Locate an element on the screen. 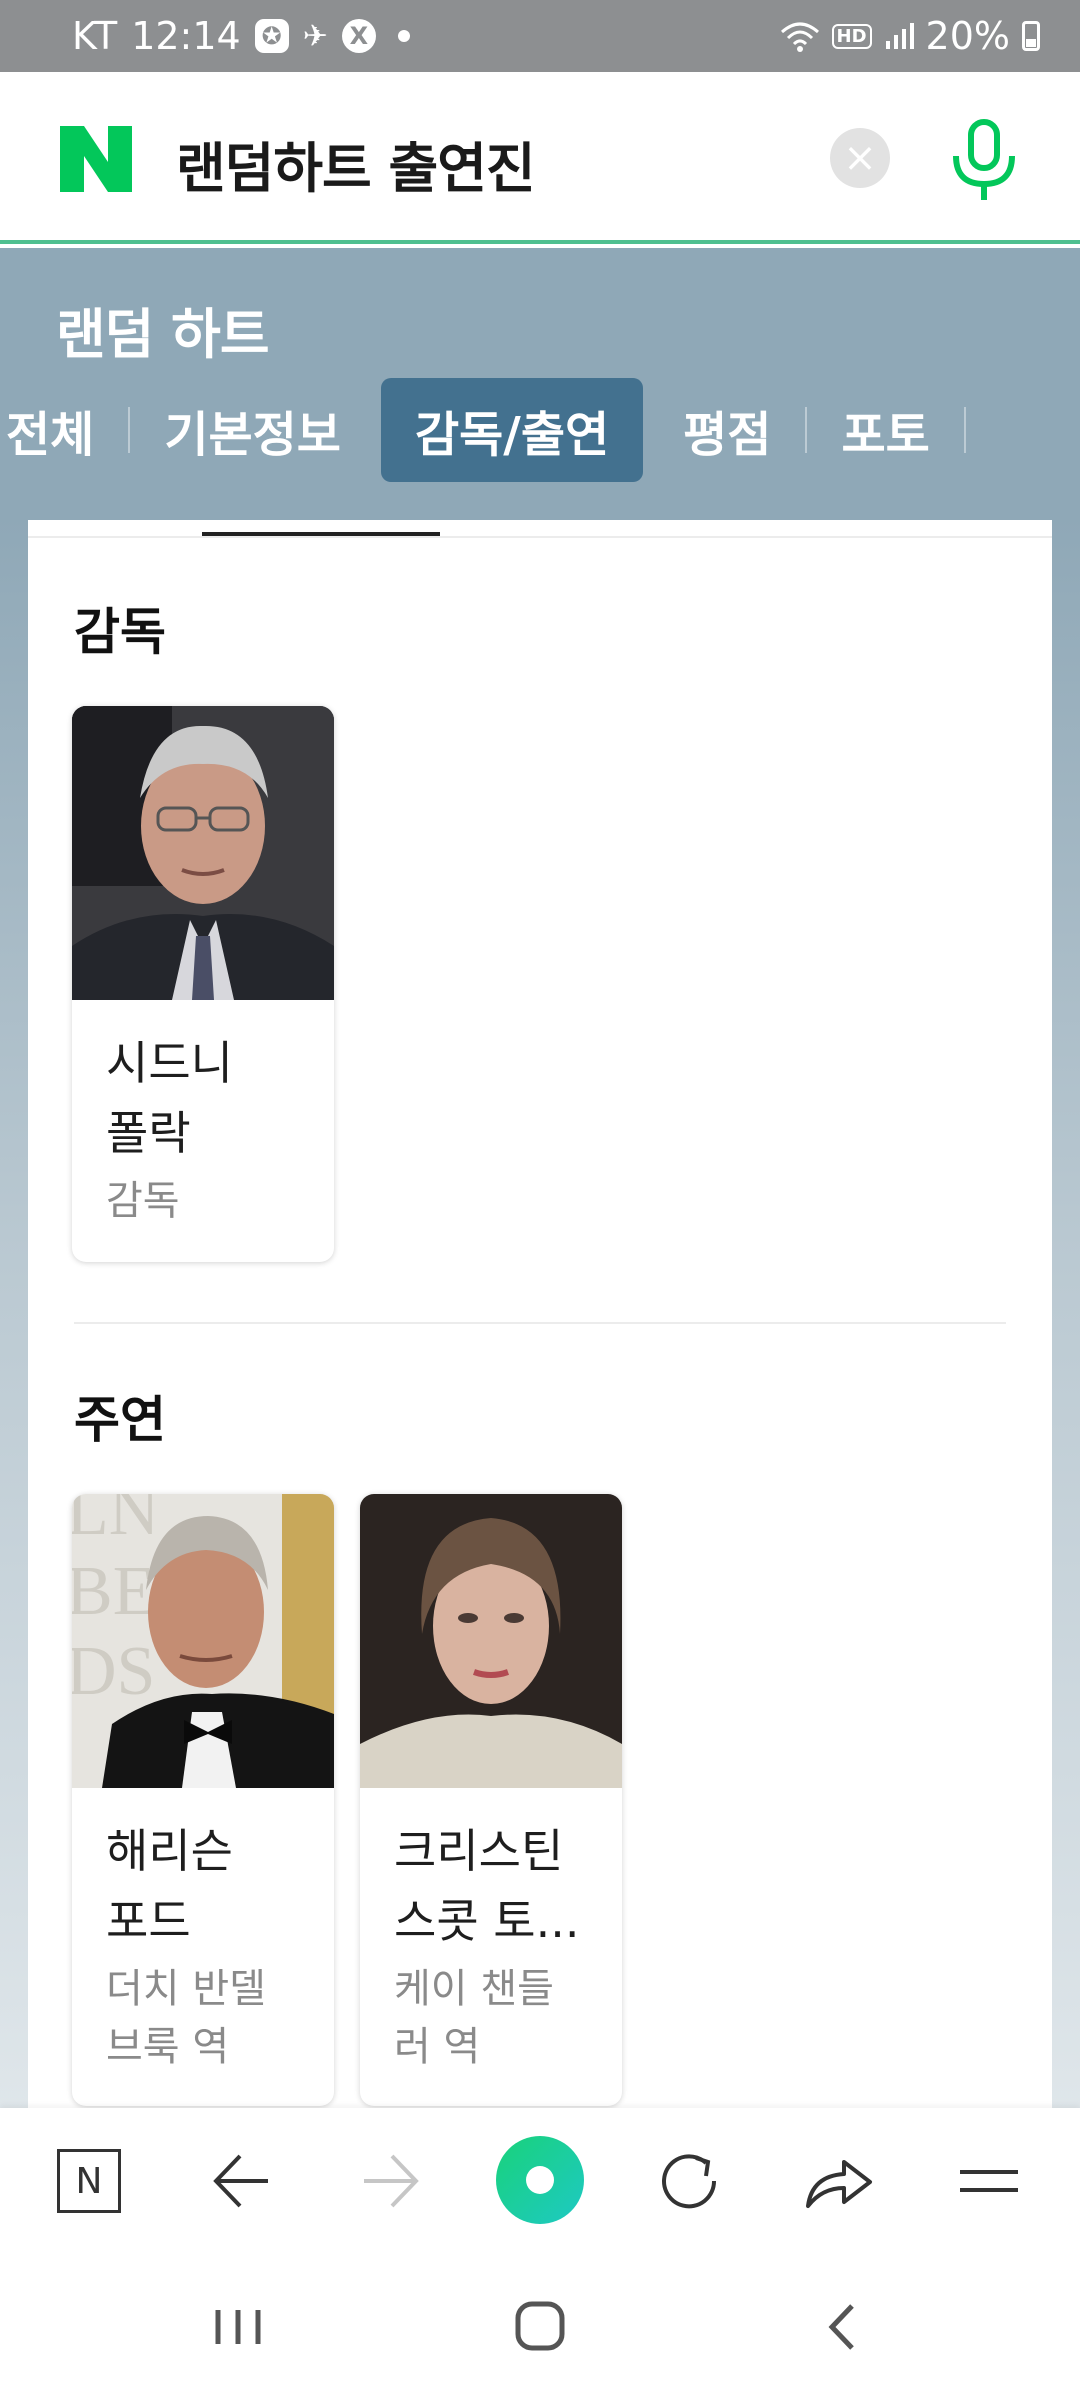 The width and height of the screenshot is (1080, 2400). clear-search-button: × is located at coordinates (860, 158).